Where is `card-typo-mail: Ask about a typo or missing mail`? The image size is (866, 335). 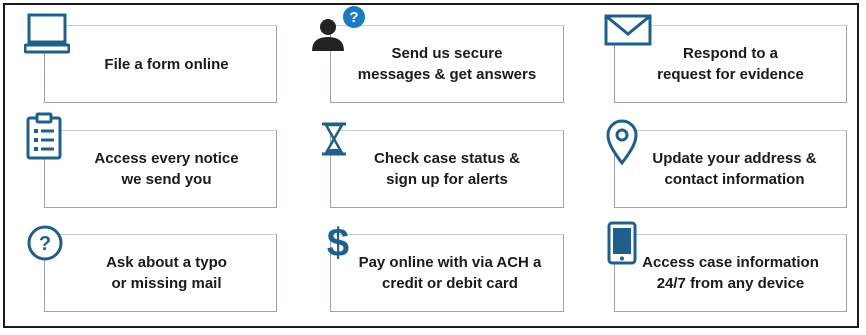 card-typo-mail: Ask about a typo or missing mail is located at coordinates (160, 273).